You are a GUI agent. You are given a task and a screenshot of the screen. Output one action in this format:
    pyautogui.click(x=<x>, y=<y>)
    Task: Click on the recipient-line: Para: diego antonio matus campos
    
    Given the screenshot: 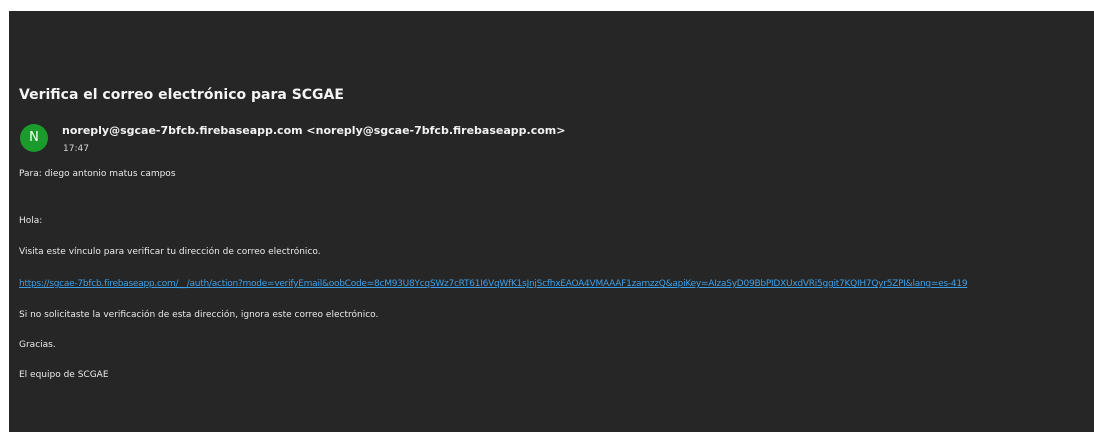 What is the action you would take?
    pyautogui.click(x=97, y=174)
    